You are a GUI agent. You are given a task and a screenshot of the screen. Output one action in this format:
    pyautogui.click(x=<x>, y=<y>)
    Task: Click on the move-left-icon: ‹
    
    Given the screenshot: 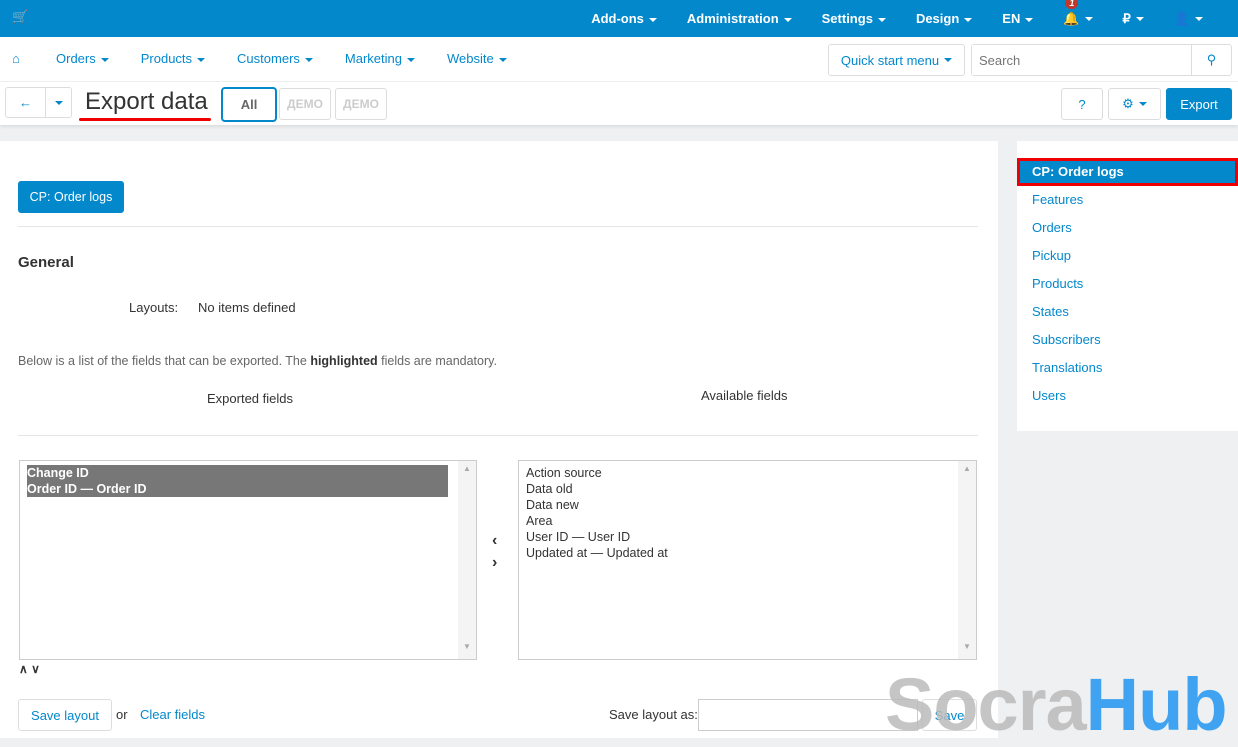 What is the action you would take?
    pyautogui.click(x=494, y=541)
    